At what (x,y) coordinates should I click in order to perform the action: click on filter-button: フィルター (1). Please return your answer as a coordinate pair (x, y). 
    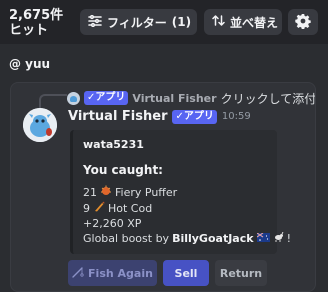
    Looking at the image, I should click on (138, 22).